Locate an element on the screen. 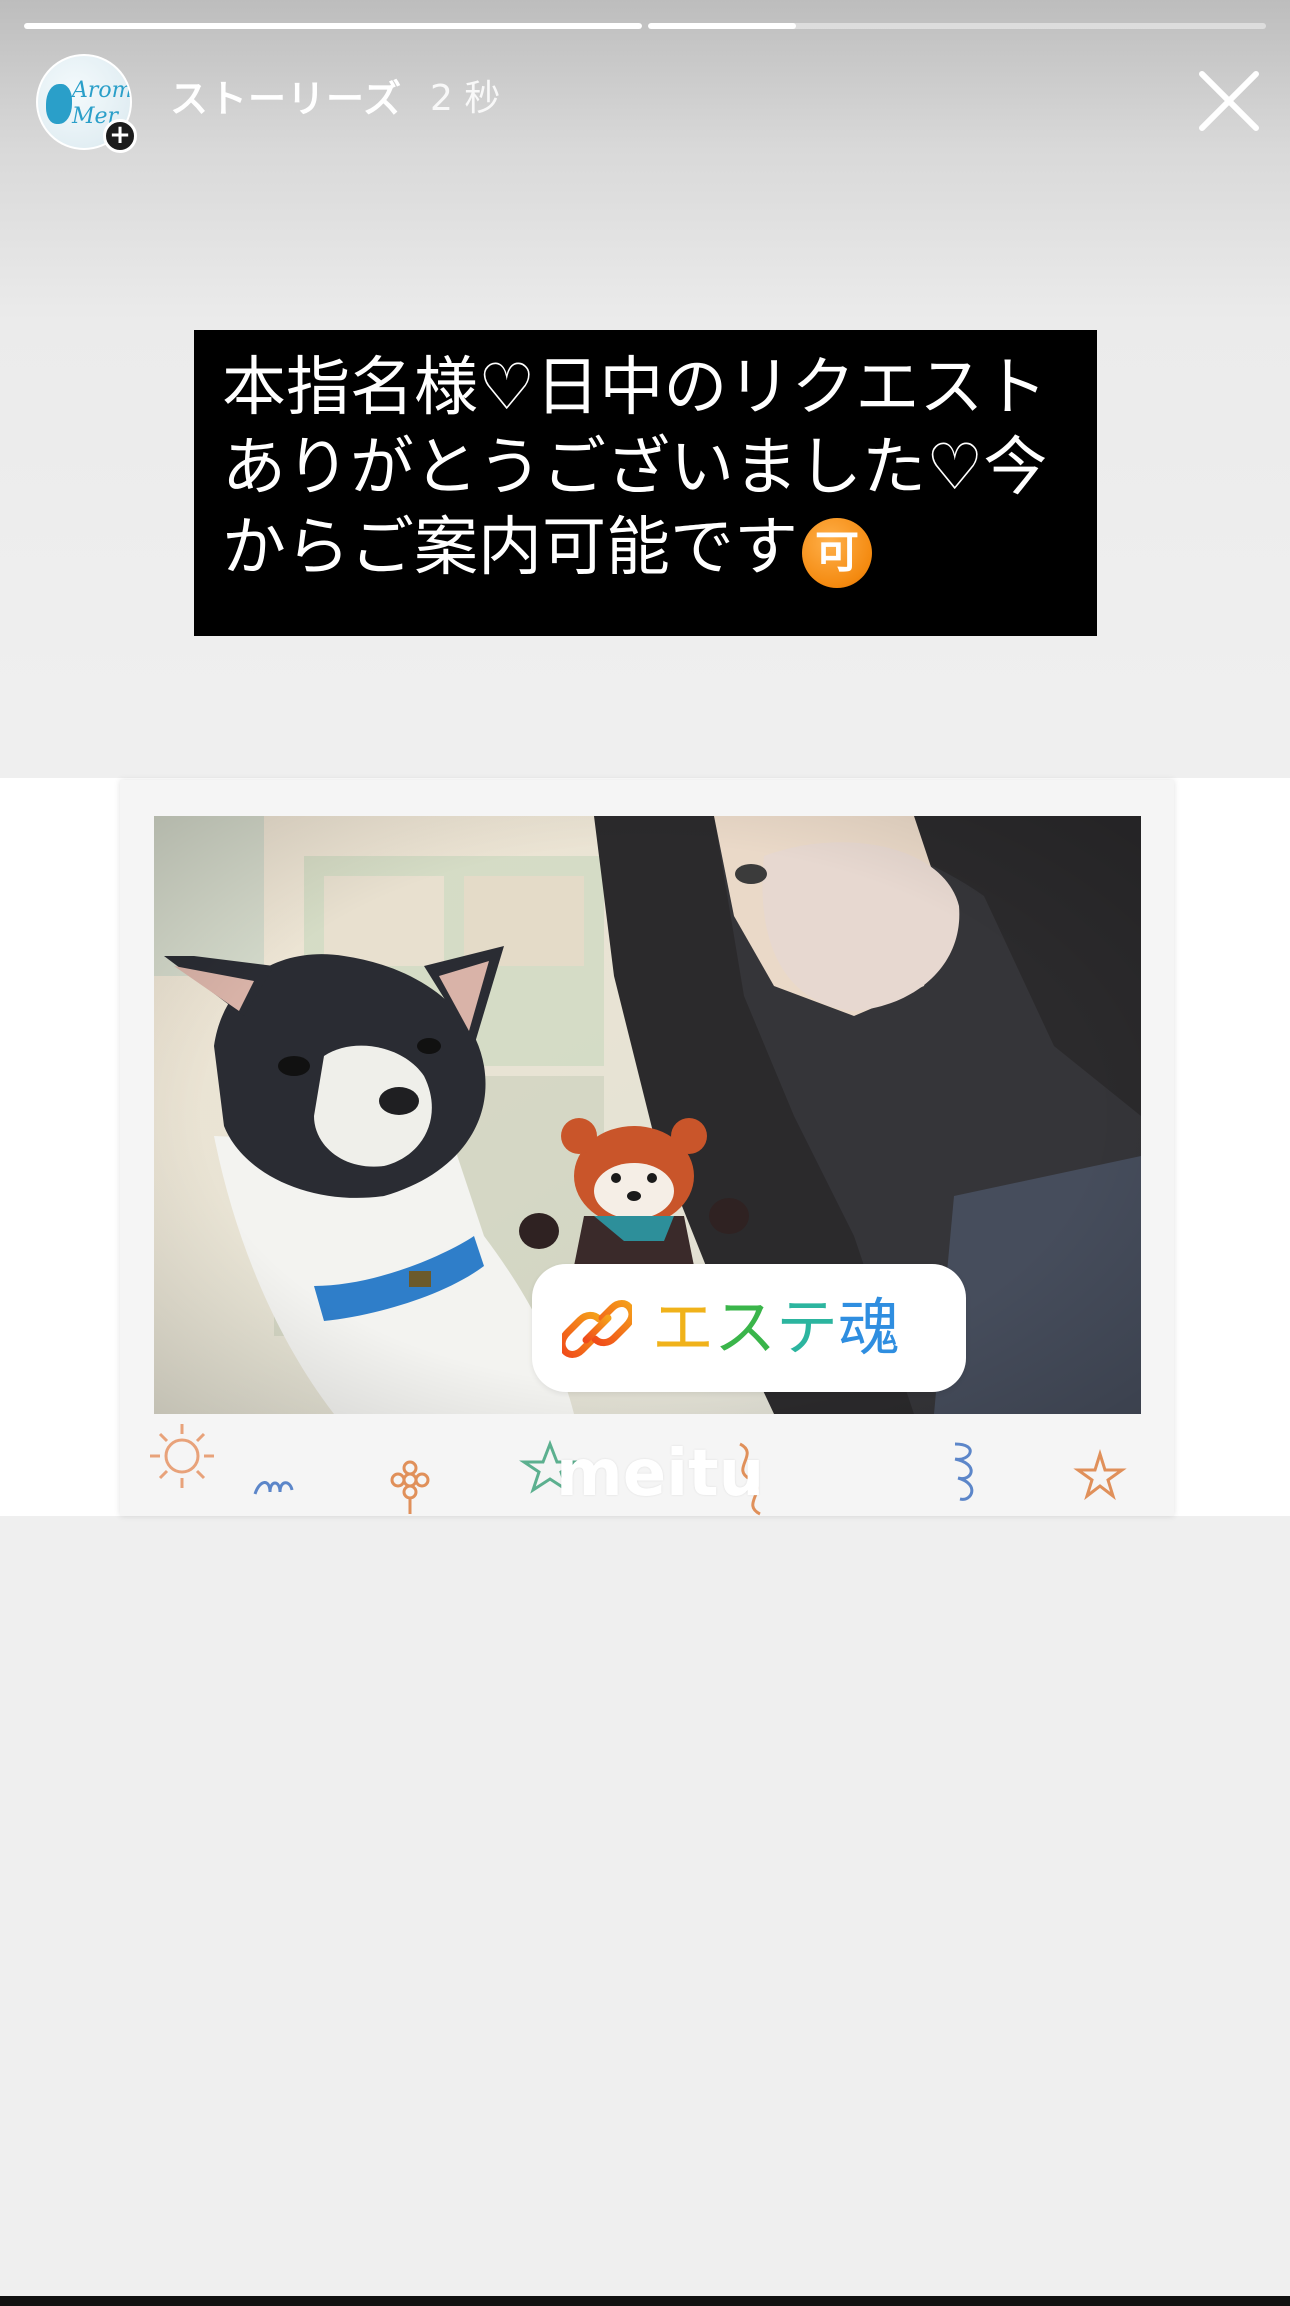 The width and height of the screenshot is (1290, 2306). caption-text: 本指名様♡日中のリクエストありがとうございました♡今からご案内可能です可 is located at coordinates (648, 468).